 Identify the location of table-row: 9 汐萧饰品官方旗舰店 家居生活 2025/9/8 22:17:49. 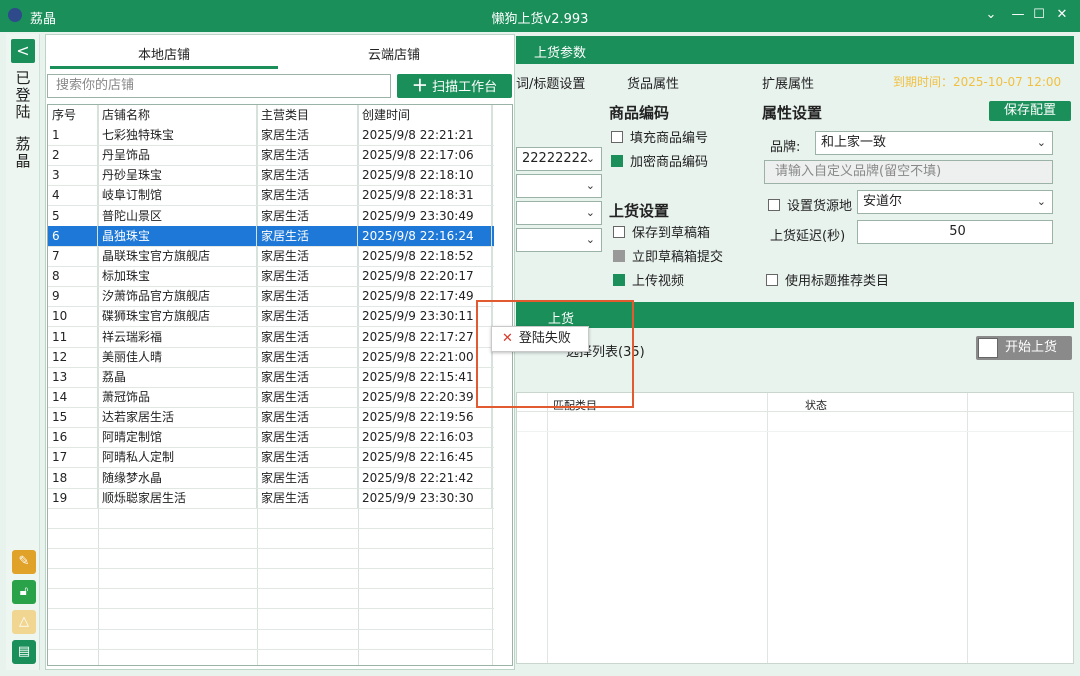
(271, 296).